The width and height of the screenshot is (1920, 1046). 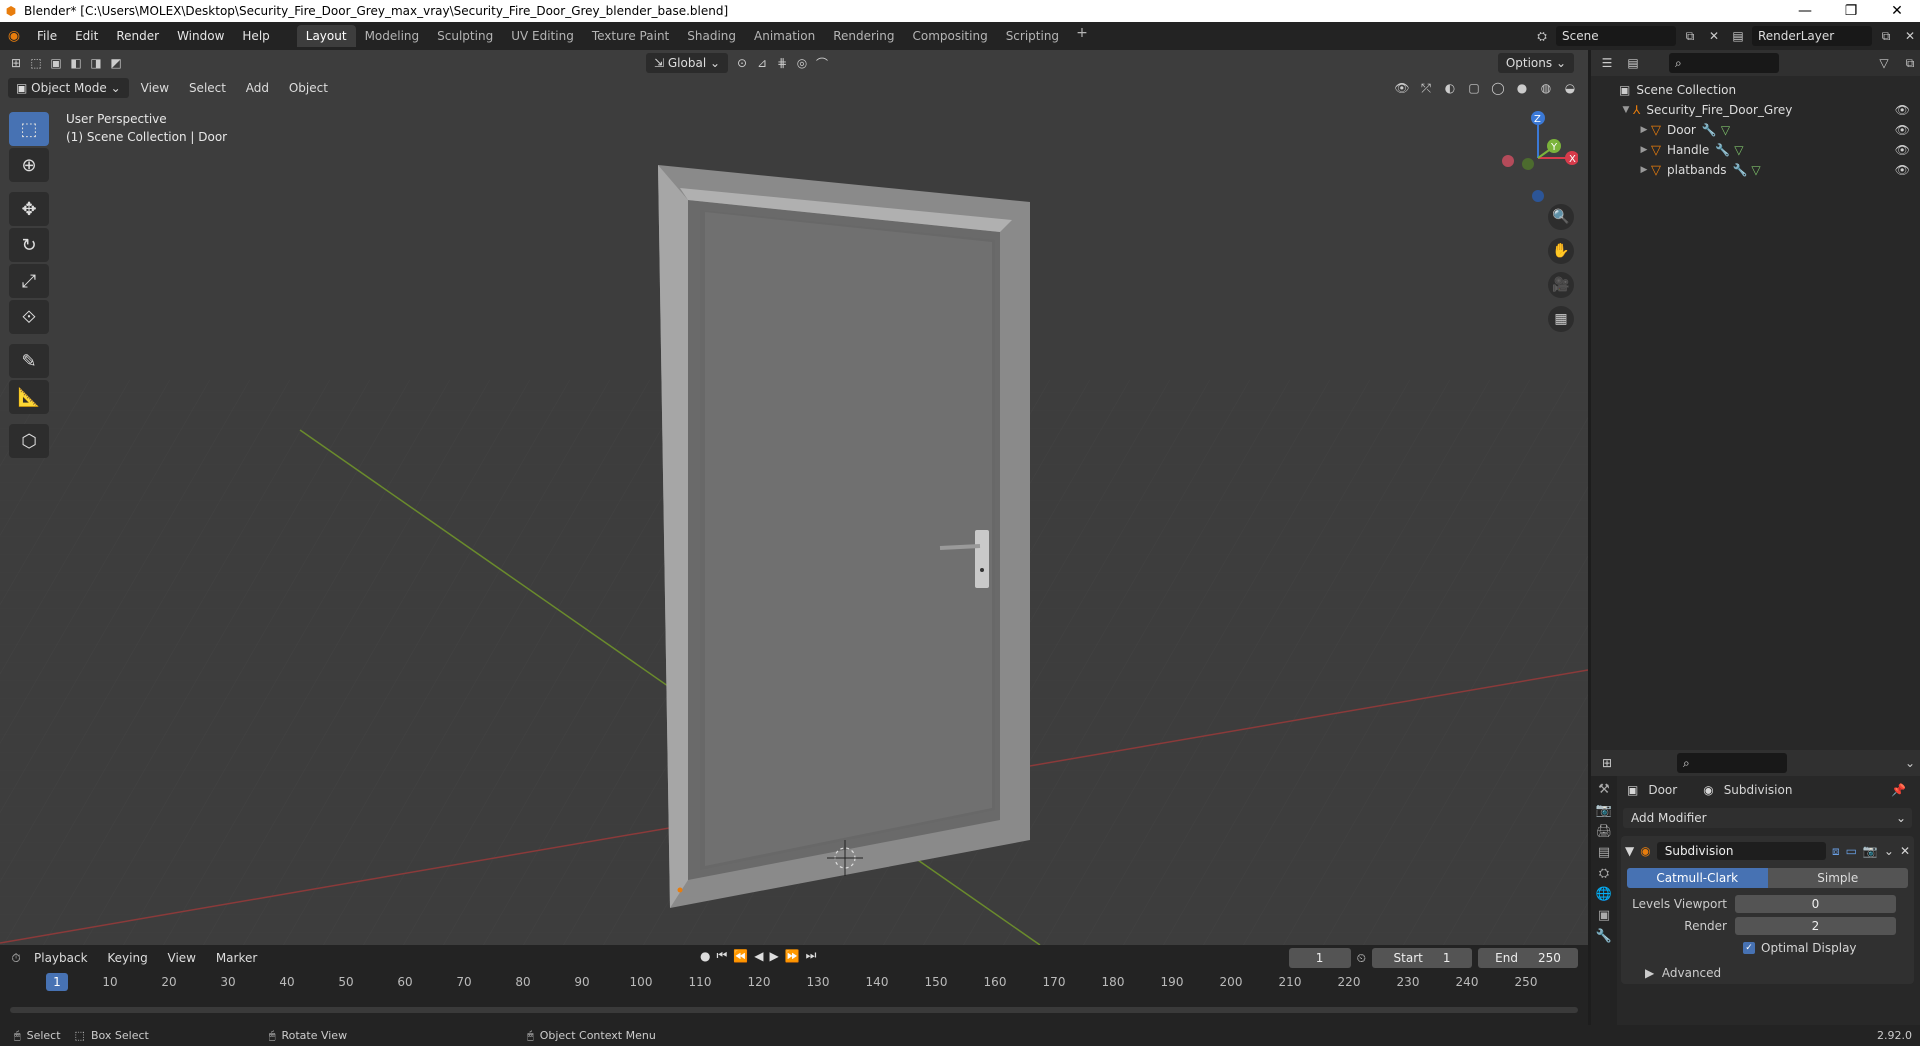 What do you see at coordinates (1898, 790) in the screenshot?
I see `pin-icon: 📌` at bounding box center [1898, 790].